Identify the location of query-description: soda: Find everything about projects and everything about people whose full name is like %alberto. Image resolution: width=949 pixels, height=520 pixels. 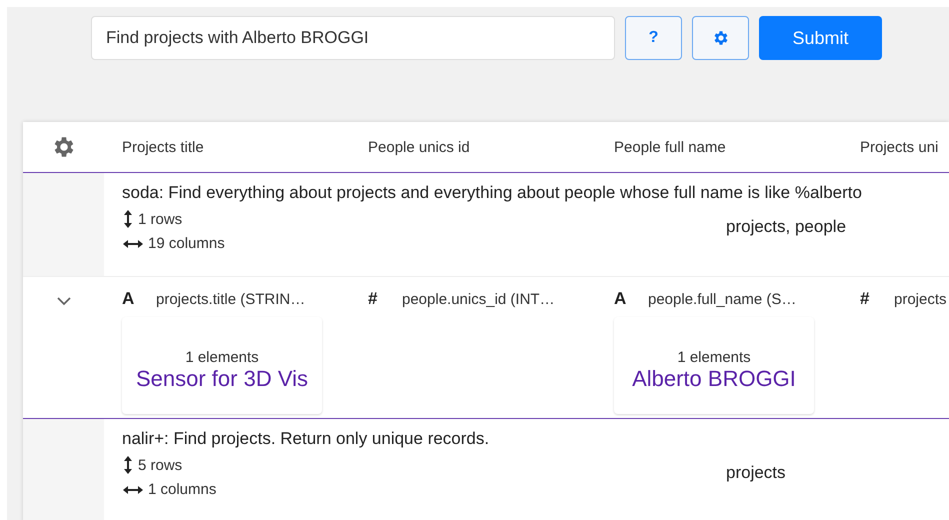
(492, 193).